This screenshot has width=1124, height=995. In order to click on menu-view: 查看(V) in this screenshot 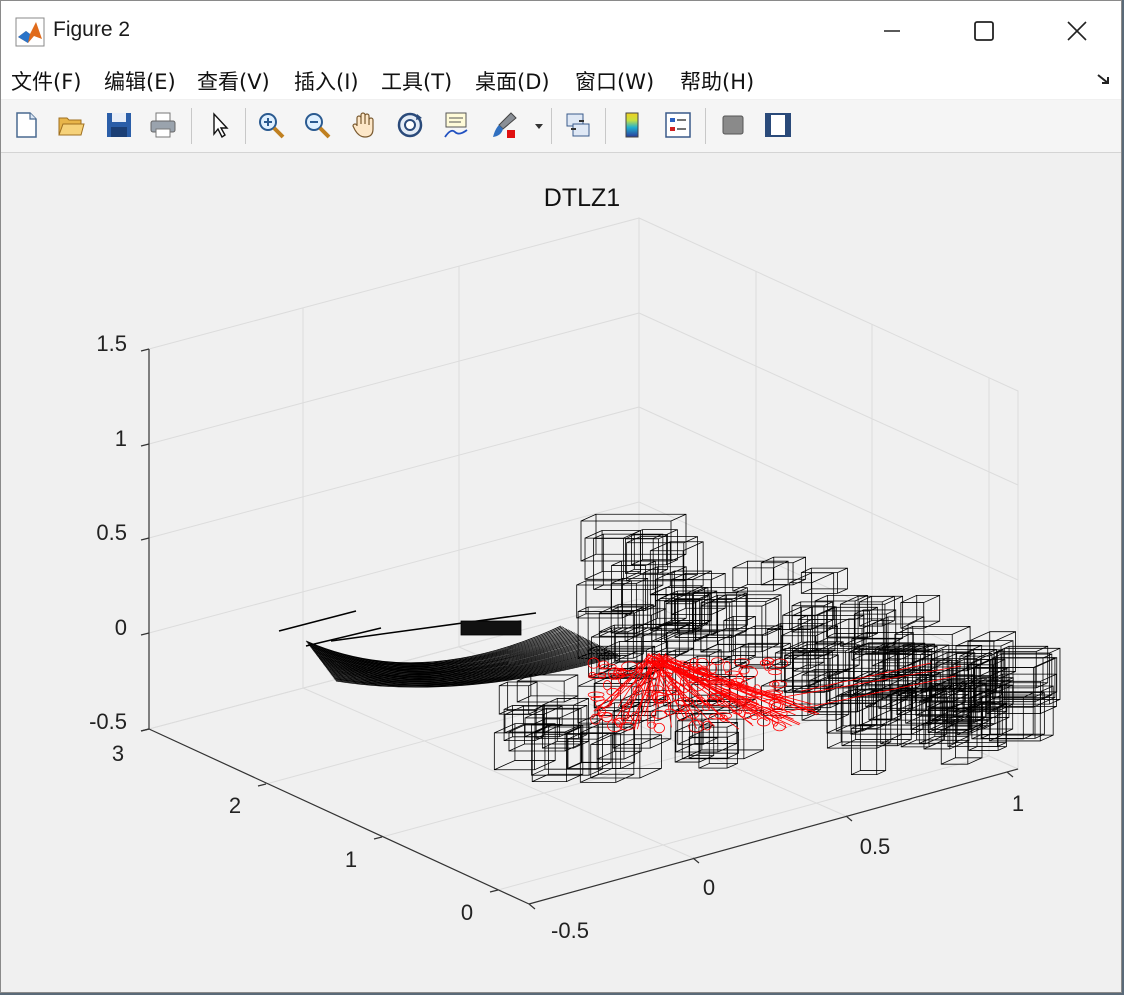, I will do `click(233, 81)`.